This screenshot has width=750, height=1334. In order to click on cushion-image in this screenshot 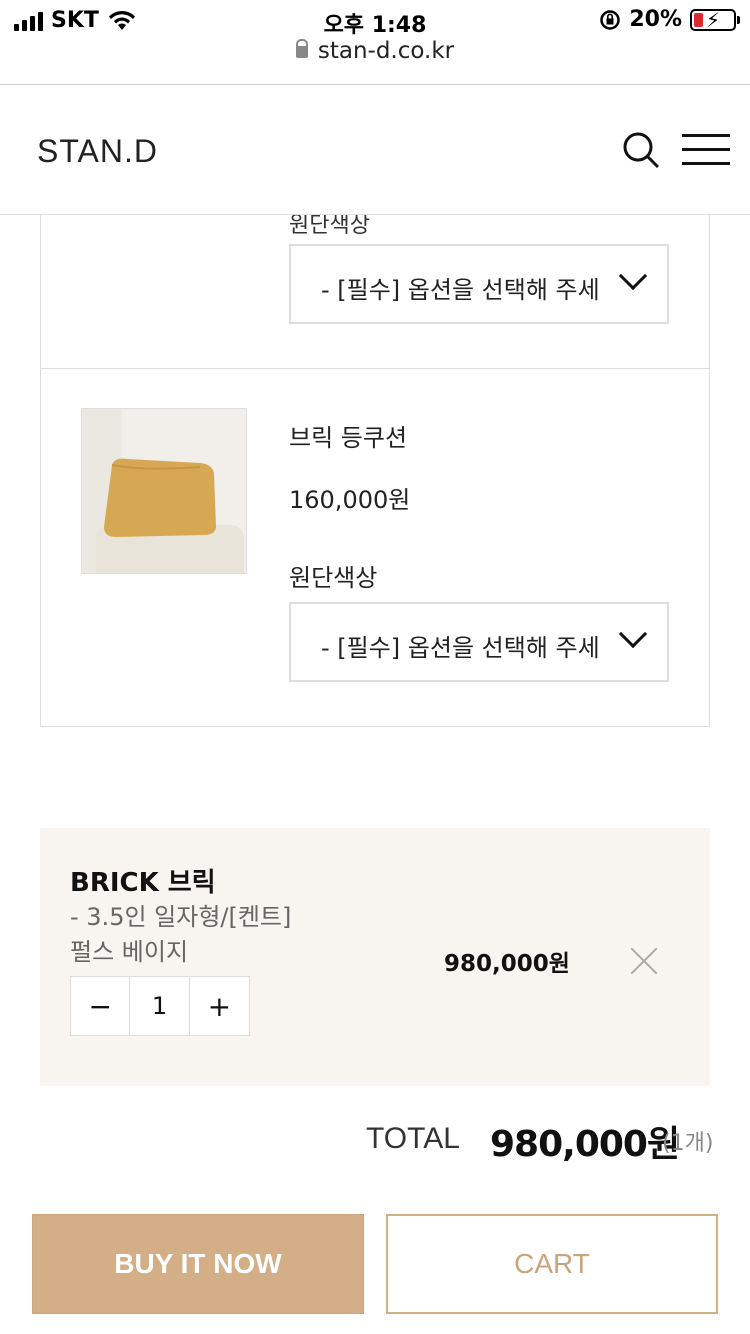, I will do `click(164, 491)`.